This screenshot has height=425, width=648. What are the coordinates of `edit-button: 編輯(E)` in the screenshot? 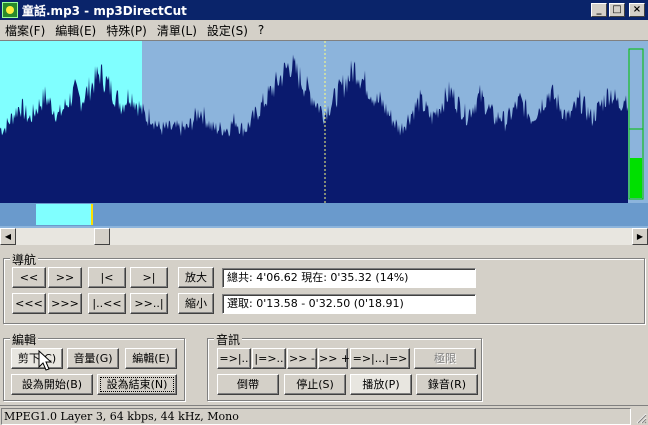 It's located at (151, 358).